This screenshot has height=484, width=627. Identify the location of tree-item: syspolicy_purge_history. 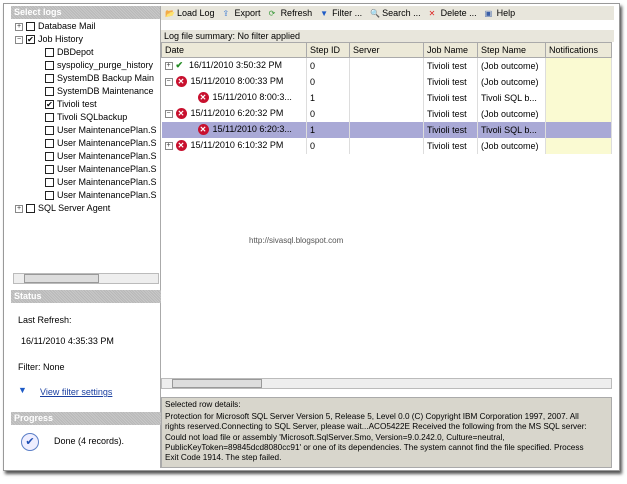
(86, 65).